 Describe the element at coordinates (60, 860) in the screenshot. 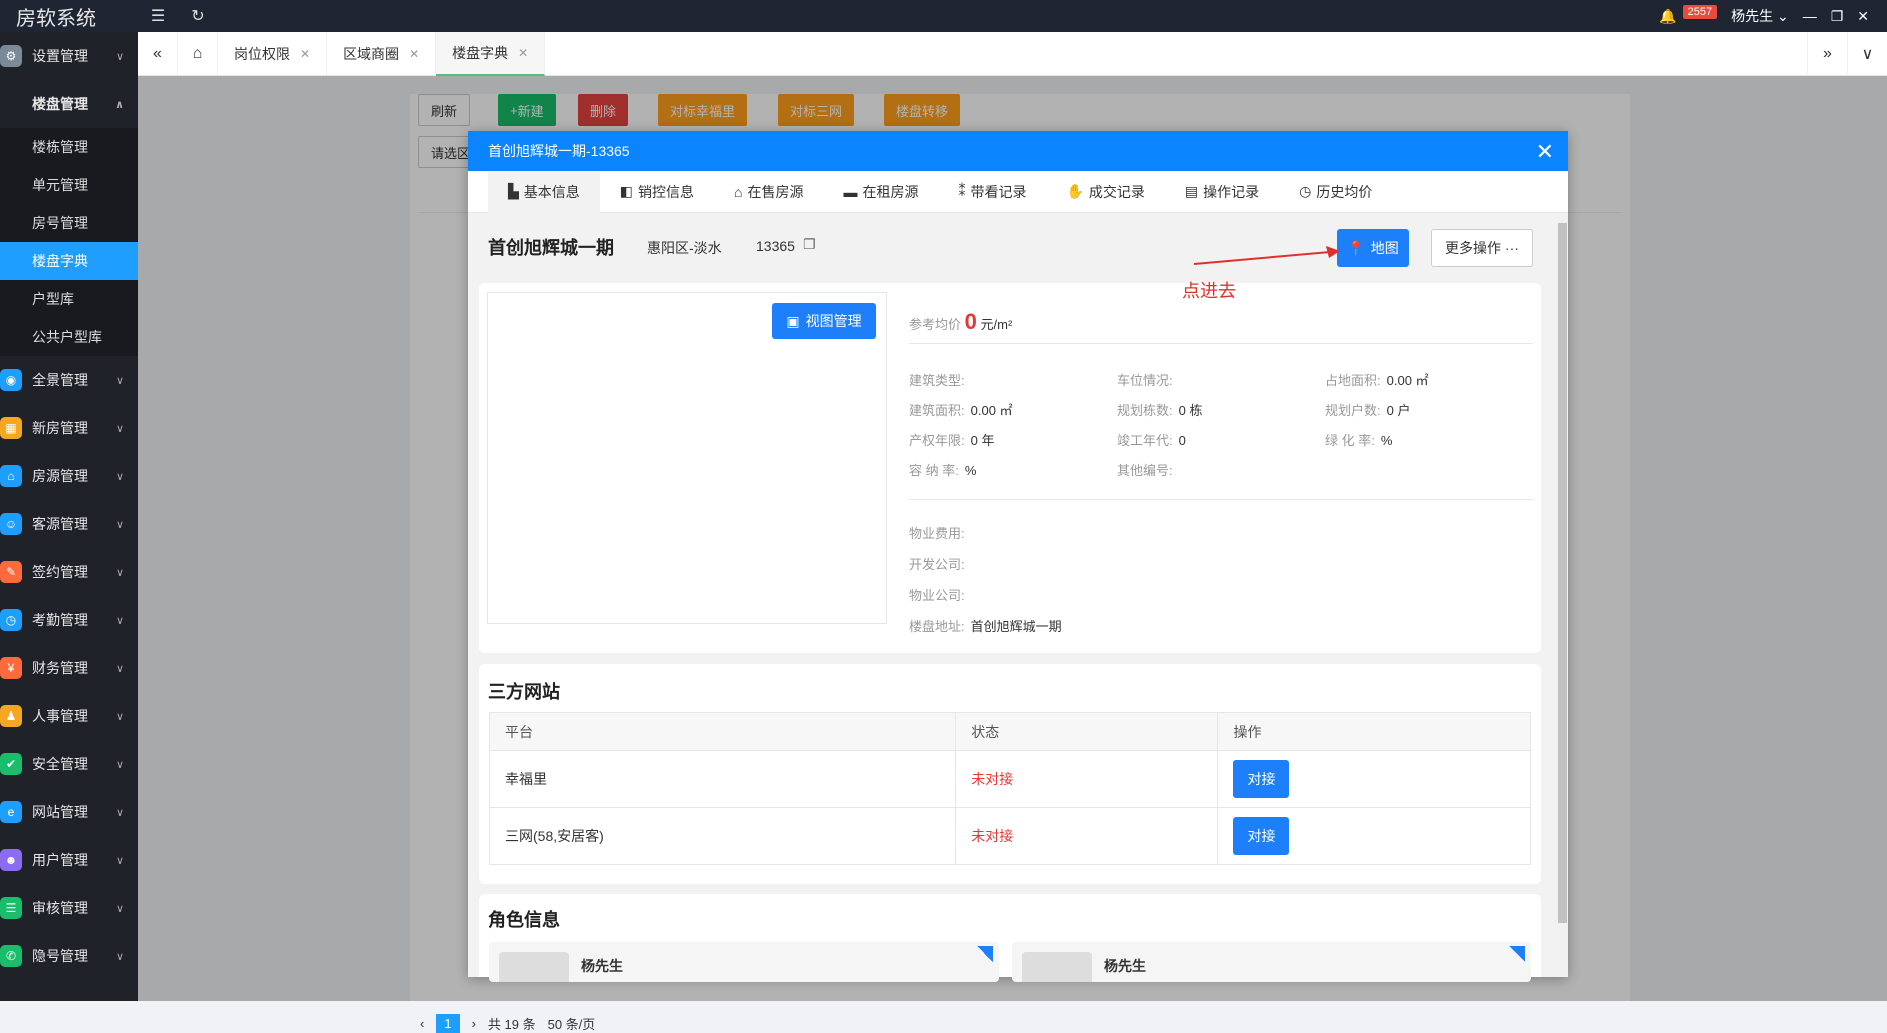

I see `sidebar-item-label: 用户管理` at that location.